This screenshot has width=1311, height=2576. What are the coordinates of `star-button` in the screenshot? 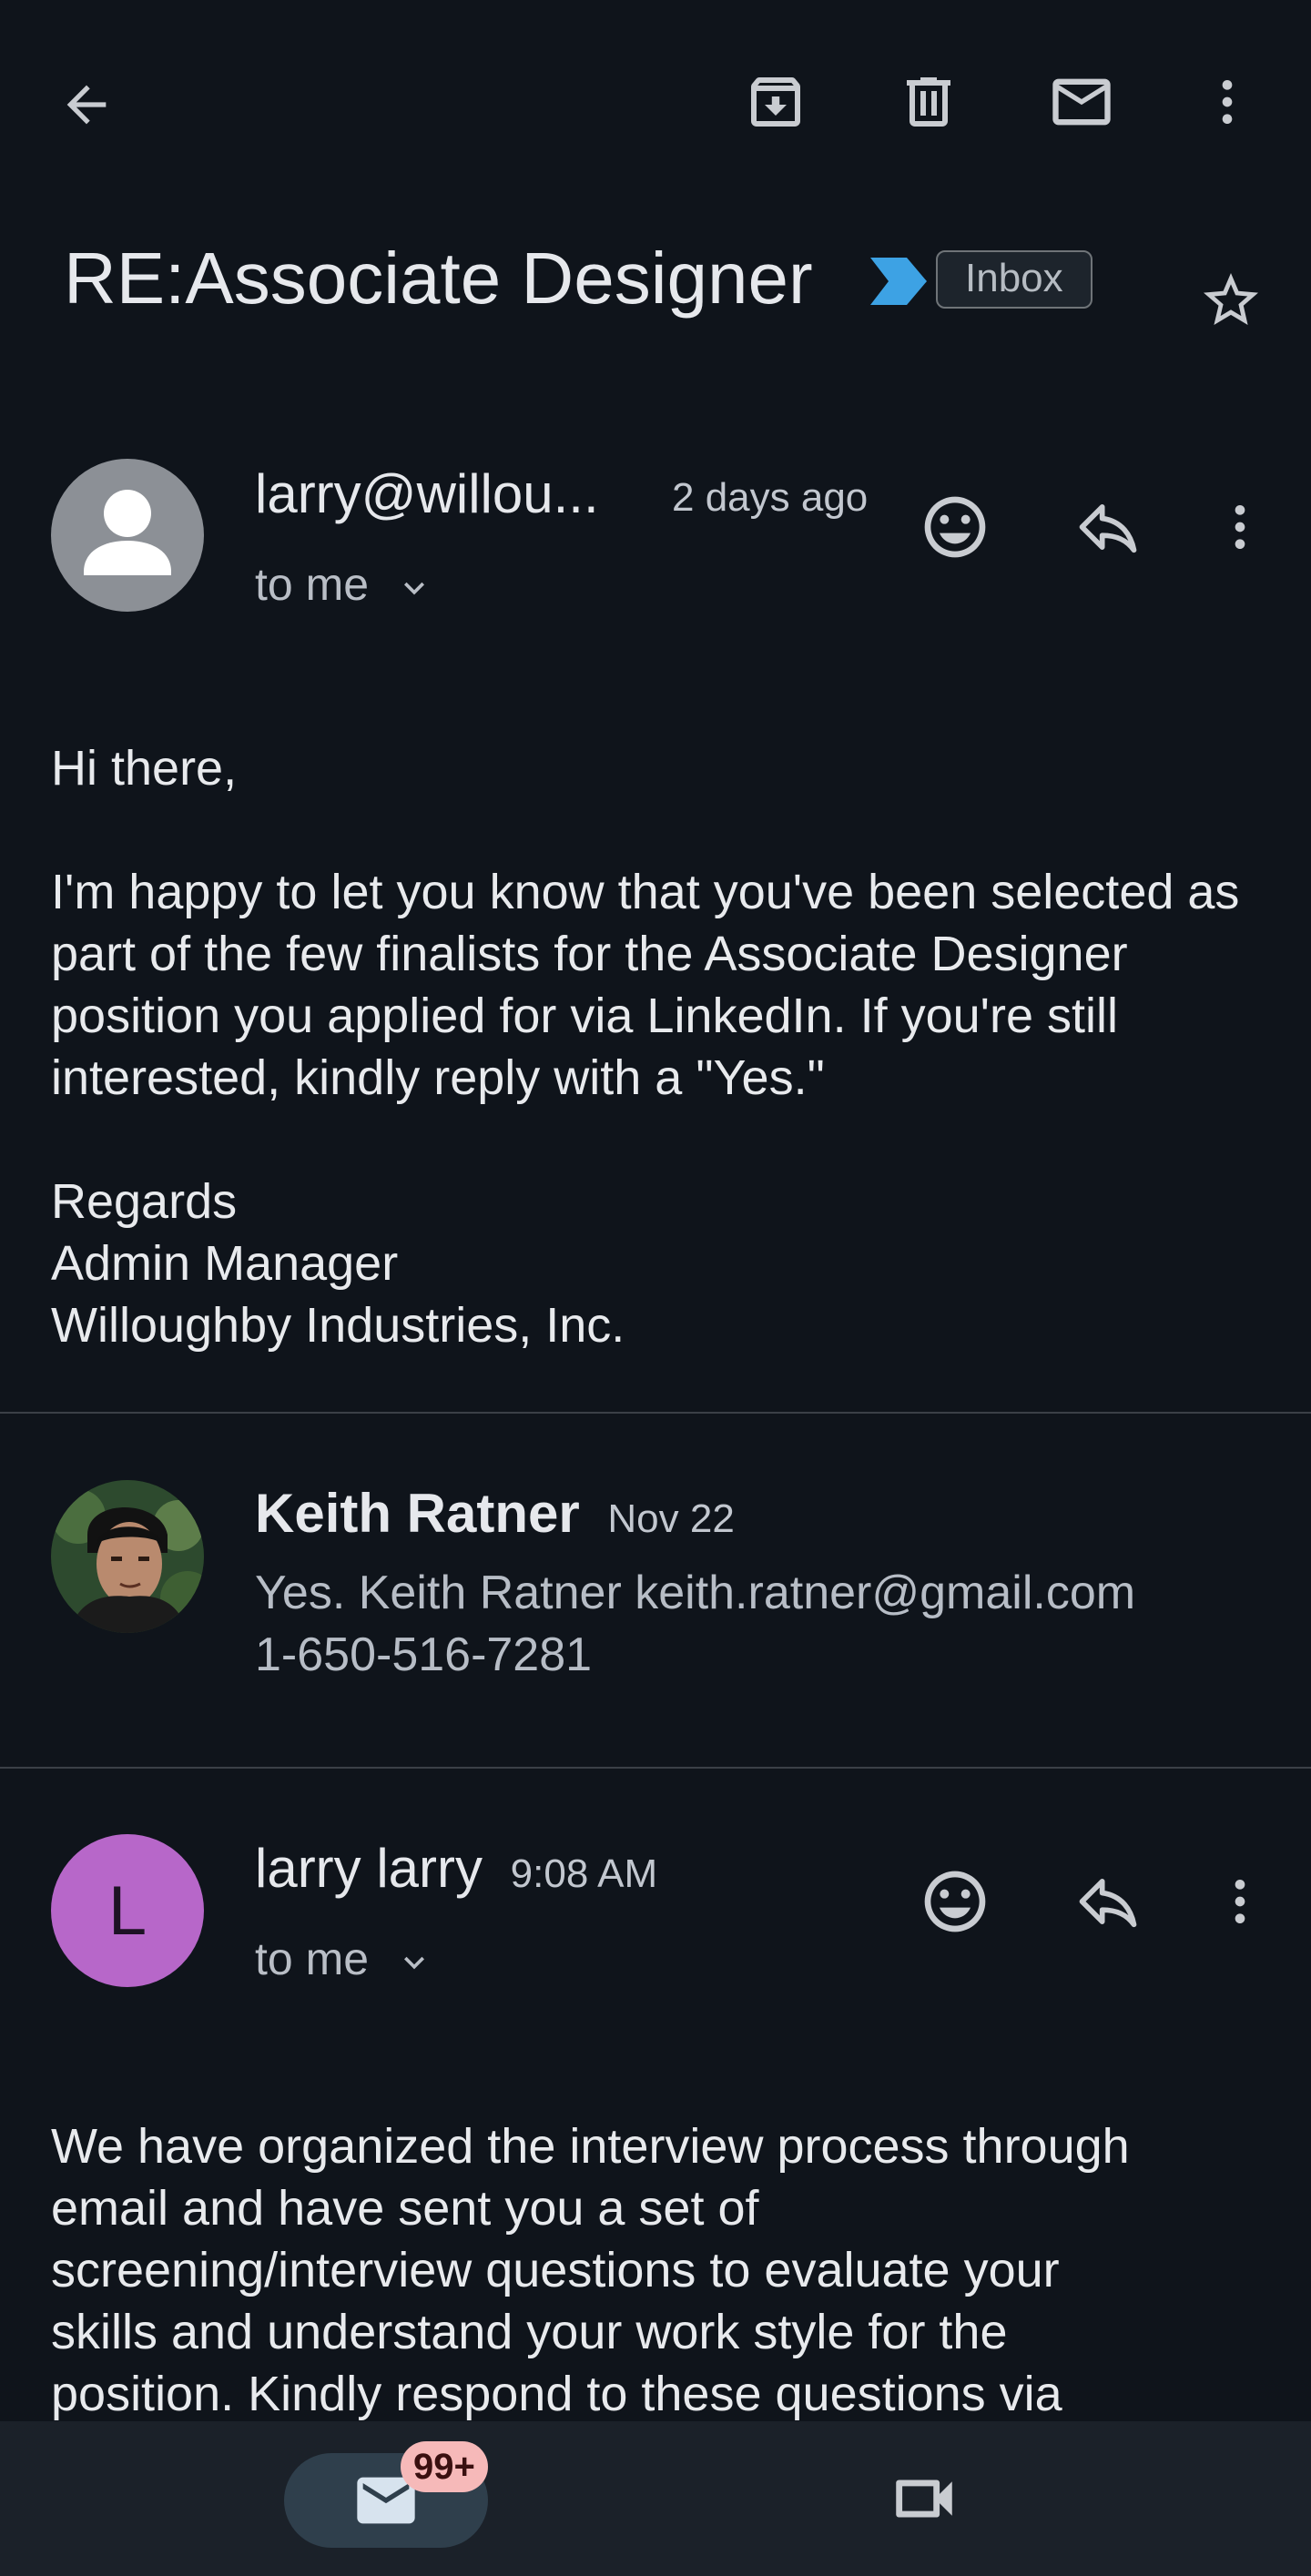 It's located at (1230, 300).